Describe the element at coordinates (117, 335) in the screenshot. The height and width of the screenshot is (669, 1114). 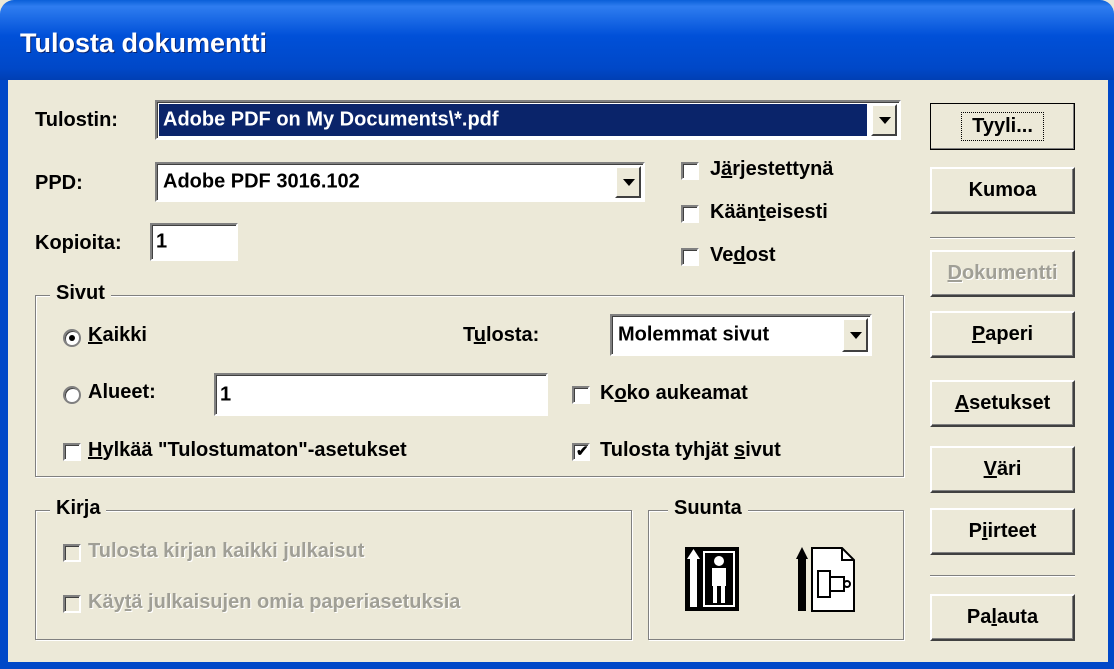
I see `all-pages-label: Kaikki` at that location.